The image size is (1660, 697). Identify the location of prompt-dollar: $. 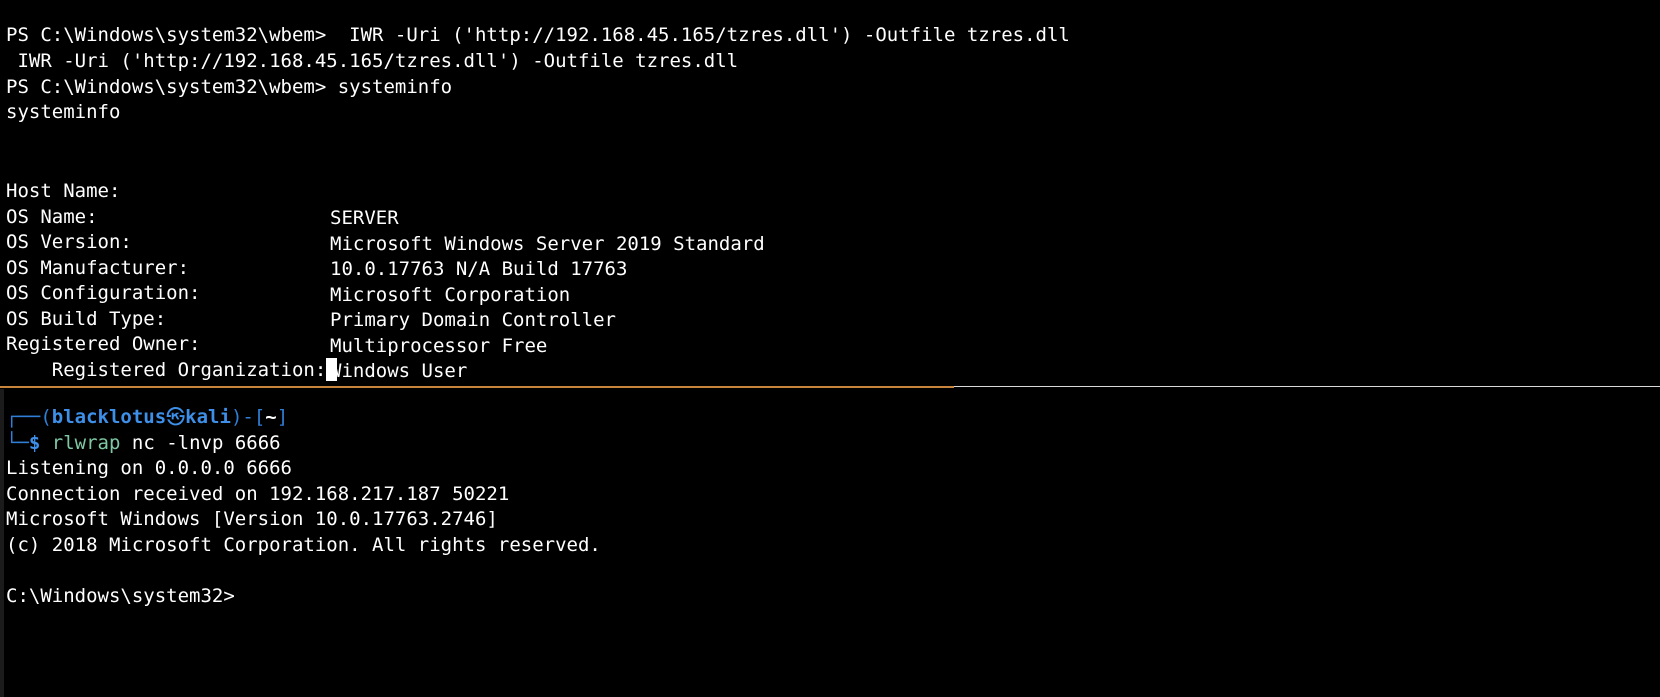
(34, 443).